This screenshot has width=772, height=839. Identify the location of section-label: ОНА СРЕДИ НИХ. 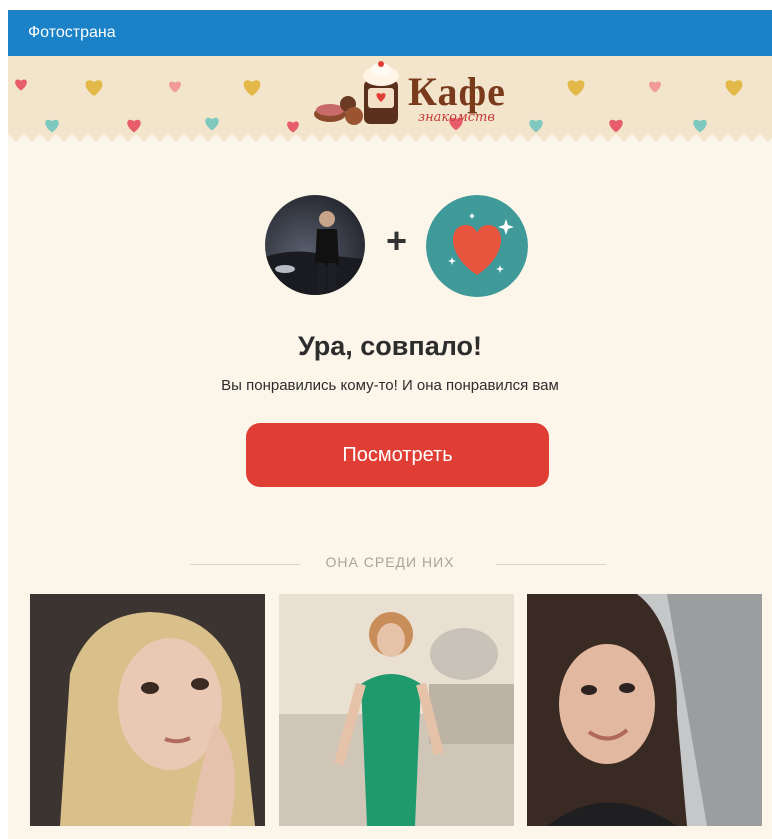
(390, 562).